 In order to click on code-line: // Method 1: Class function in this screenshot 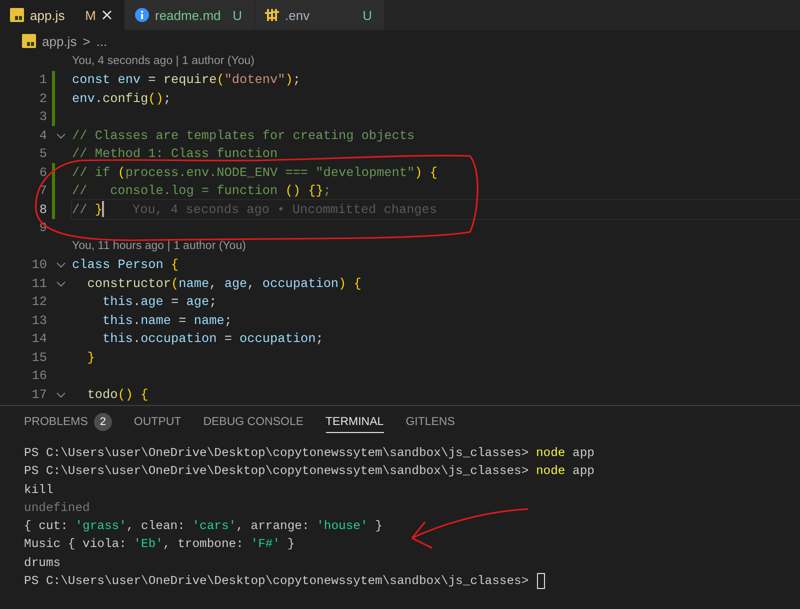, I will do `click(175, 154)`.